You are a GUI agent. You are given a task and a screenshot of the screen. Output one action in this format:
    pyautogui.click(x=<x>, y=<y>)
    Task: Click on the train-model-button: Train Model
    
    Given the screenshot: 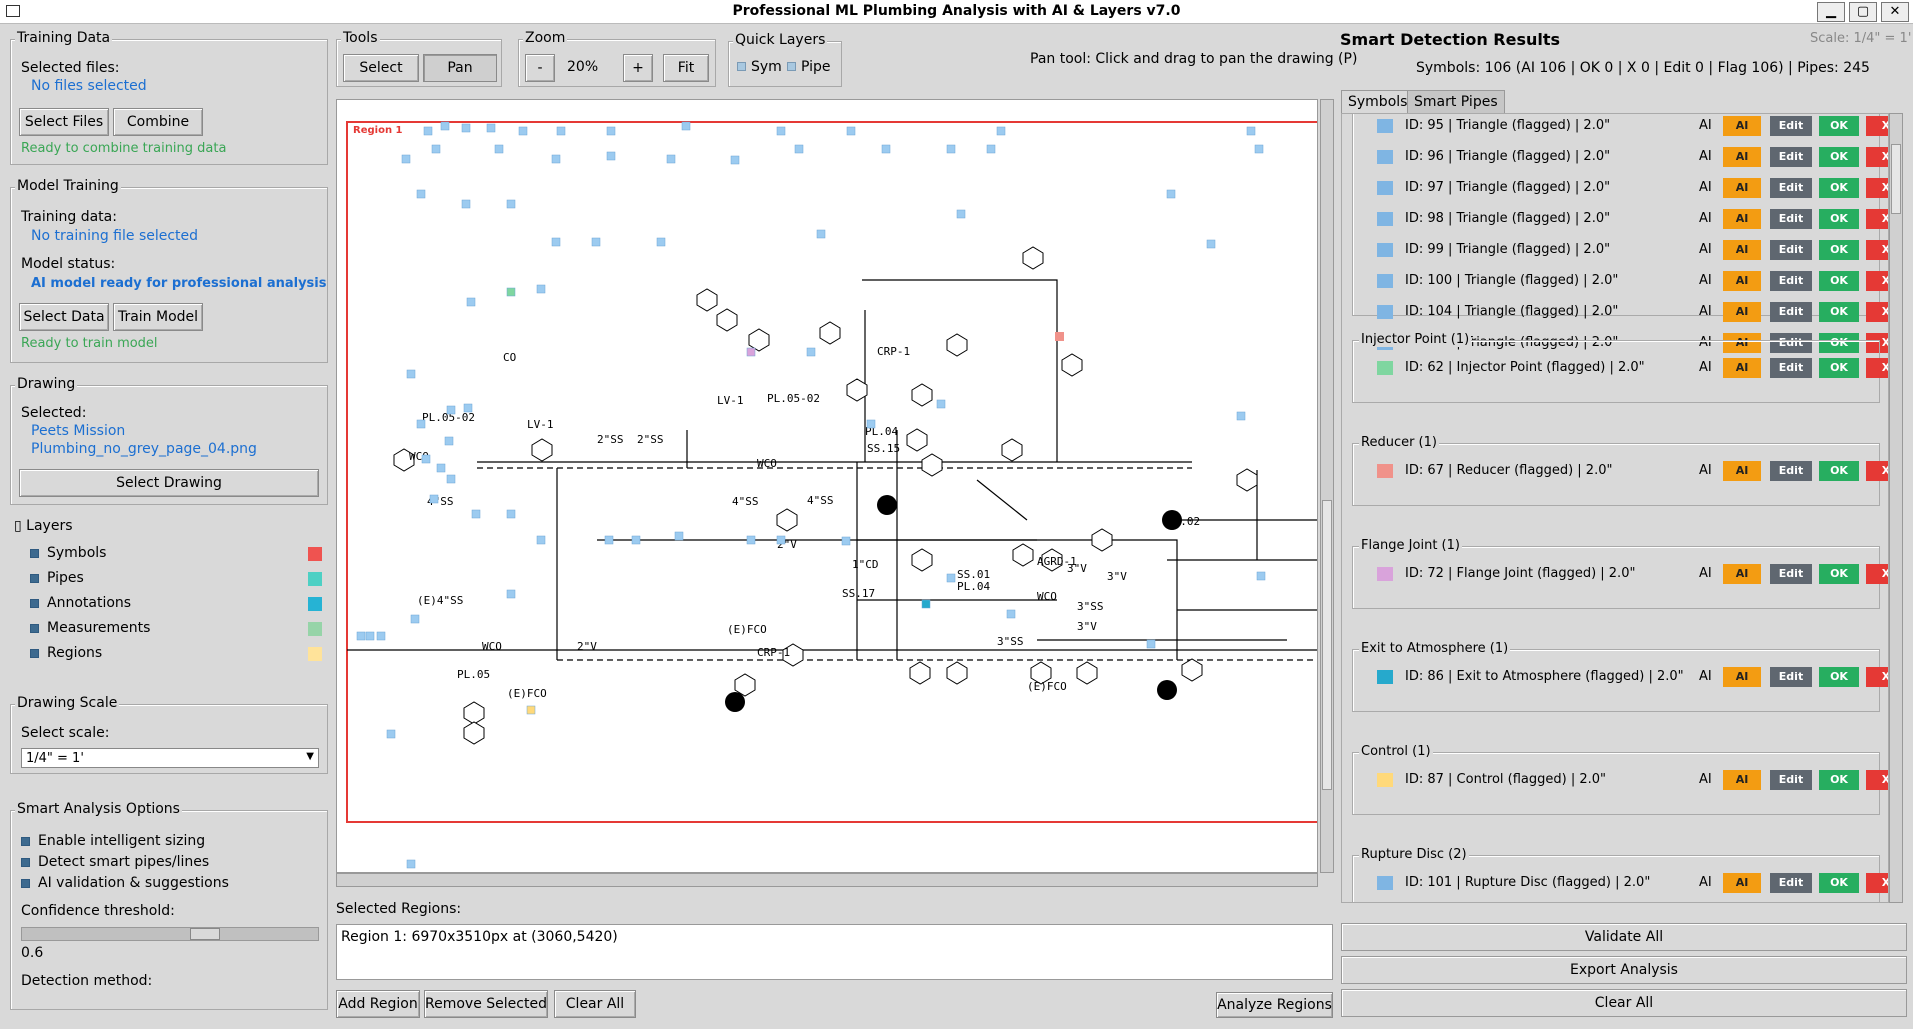 What is the action you would take?
    pyautogui.click(x=158, y=317)
    